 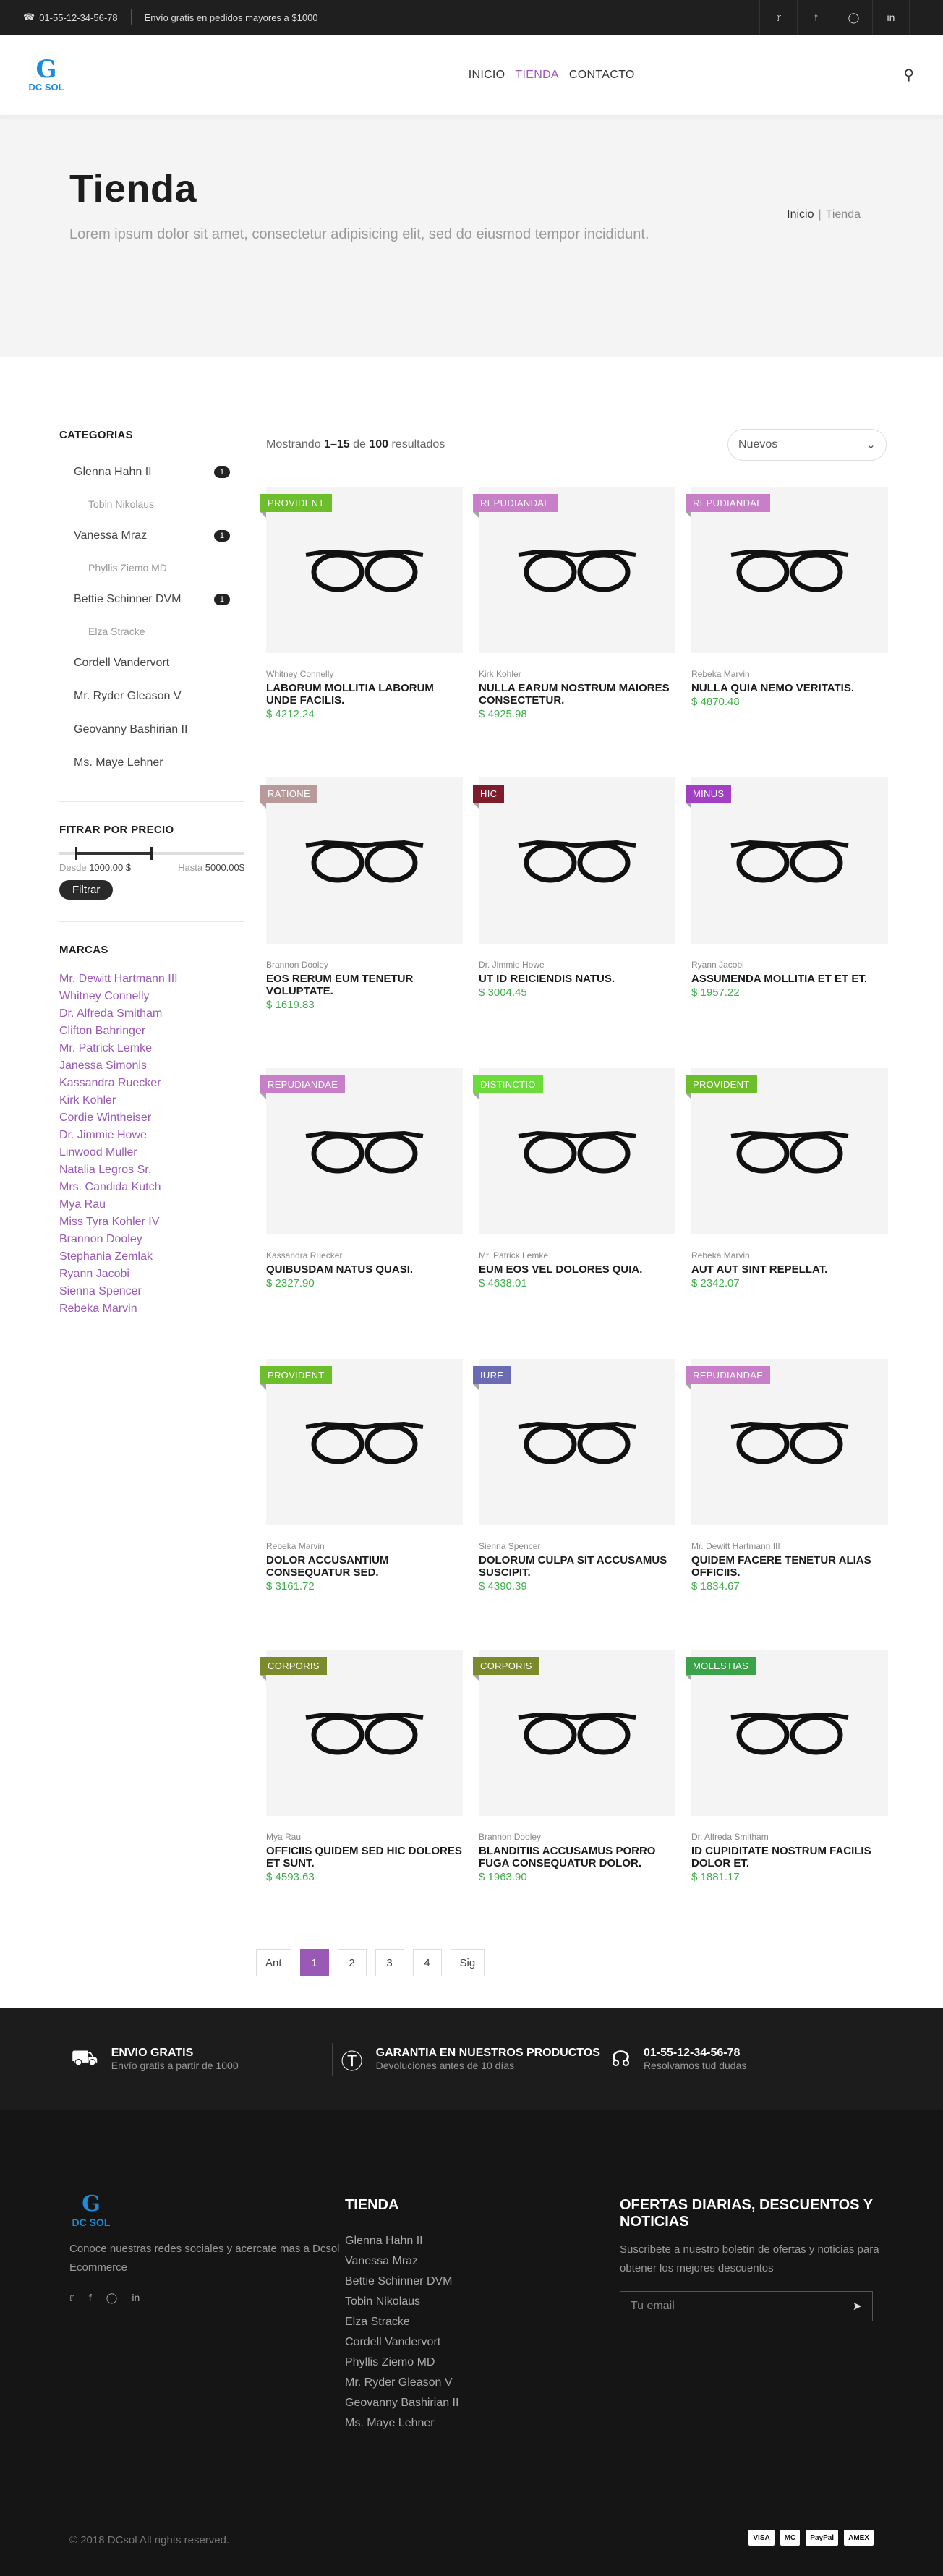 I want to click on product-title: Nulla quia nemo veritatis., so click(x=789, y=688).